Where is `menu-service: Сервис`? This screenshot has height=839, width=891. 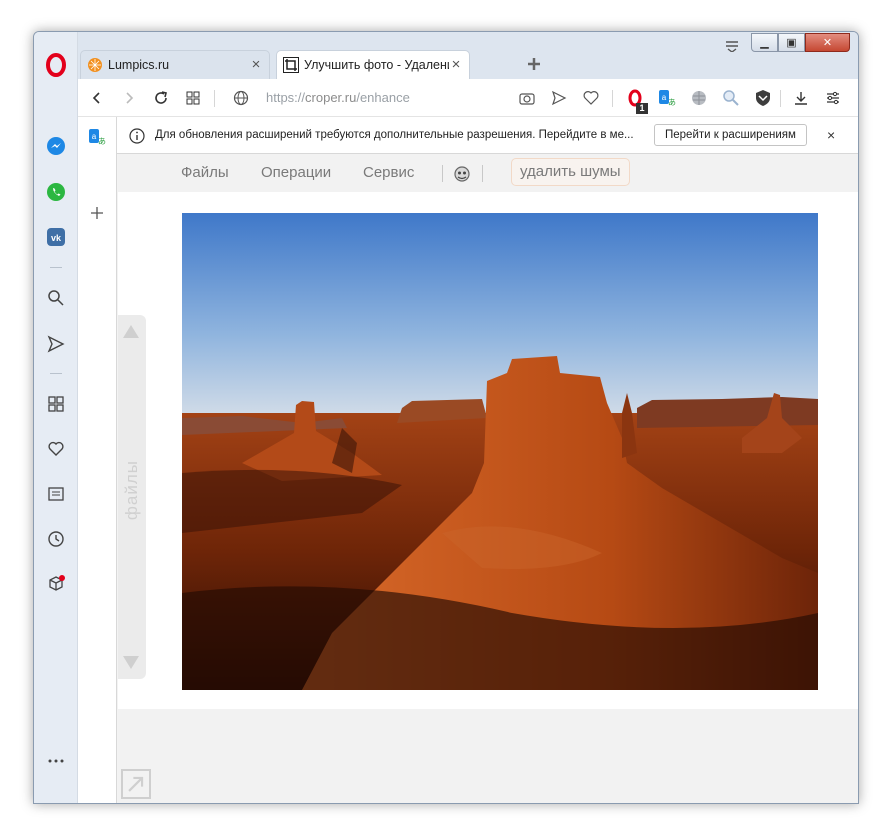 menu-service: Сервис is located at coordinates (388, 172).